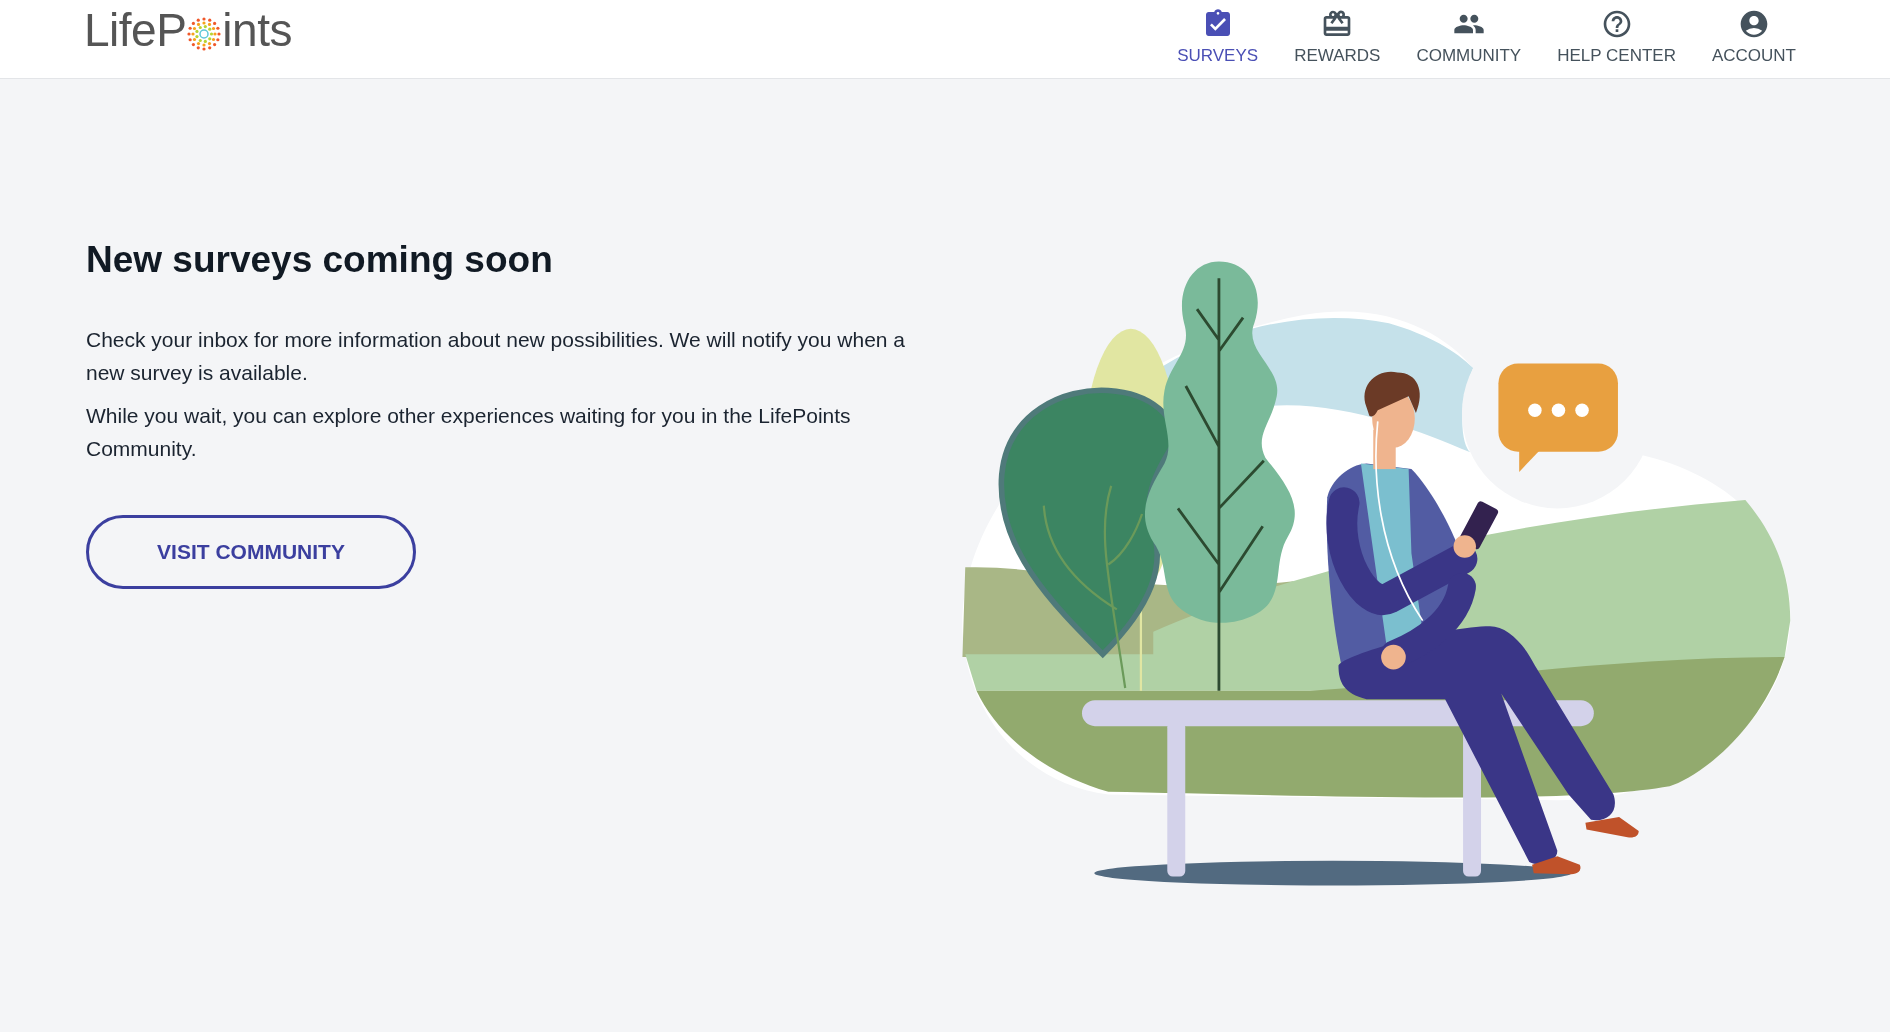 The width and height of the screenshot is (1890, 1032). I want to click on page-heading: New surveys coming soon, so click(319, 260).